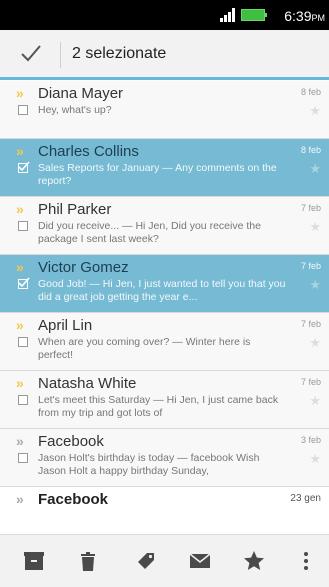 The width and height of the screenshot is (329, 587). Describe the element at coordinates (164, 502) in the screenshot. I see `email-row: » Facebook 23 gen` at that location.